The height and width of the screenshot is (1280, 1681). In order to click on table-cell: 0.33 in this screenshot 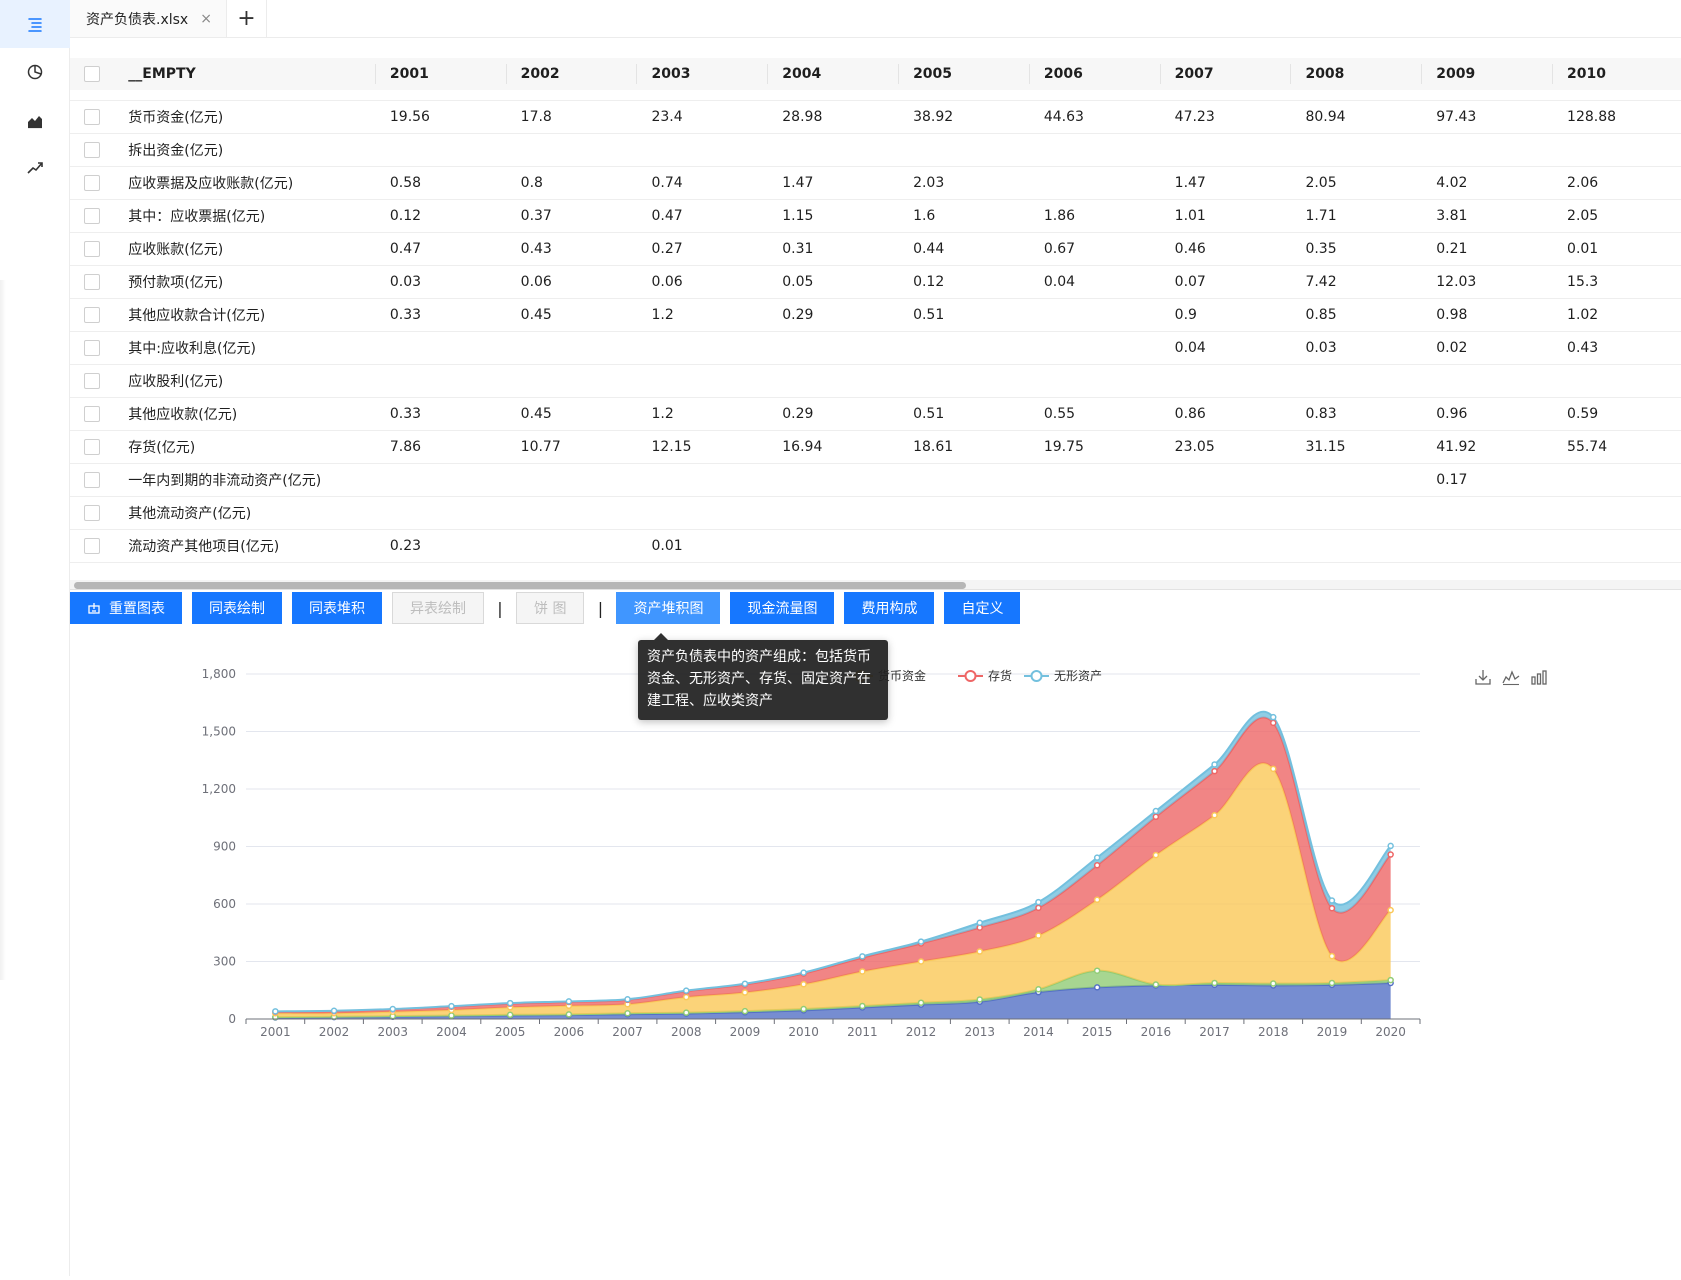, I will do `click(441, 414)`.